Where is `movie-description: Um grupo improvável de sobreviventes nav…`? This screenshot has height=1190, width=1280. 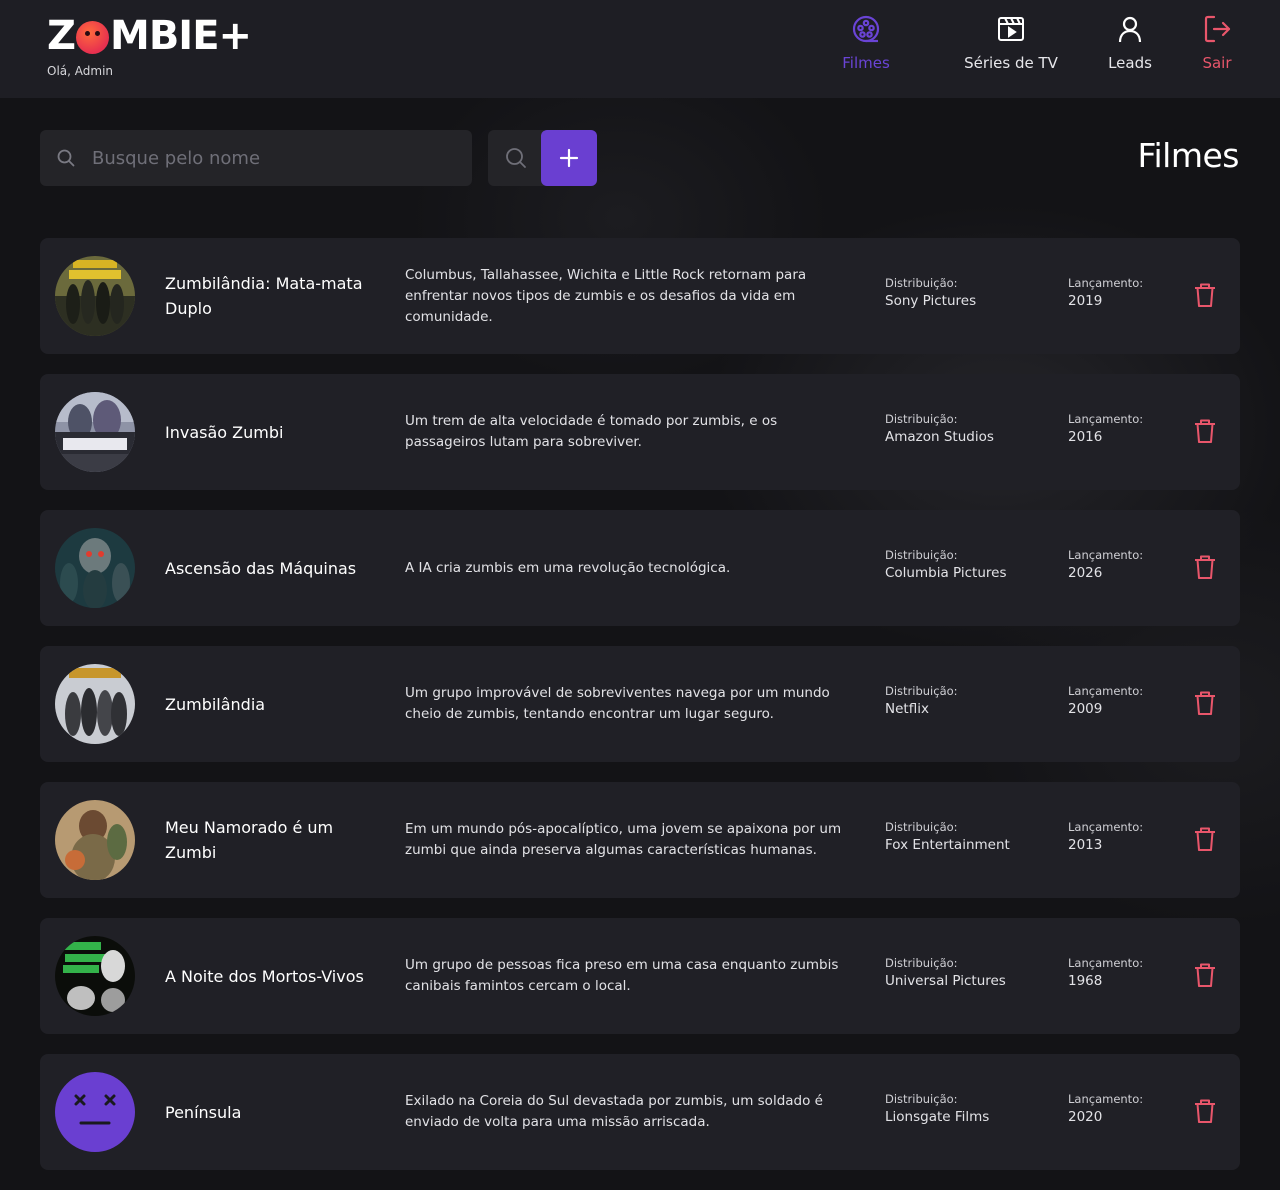
movie-description: Um grupo improvável de sobreviventes nav… is located at coordinates (617, 703).